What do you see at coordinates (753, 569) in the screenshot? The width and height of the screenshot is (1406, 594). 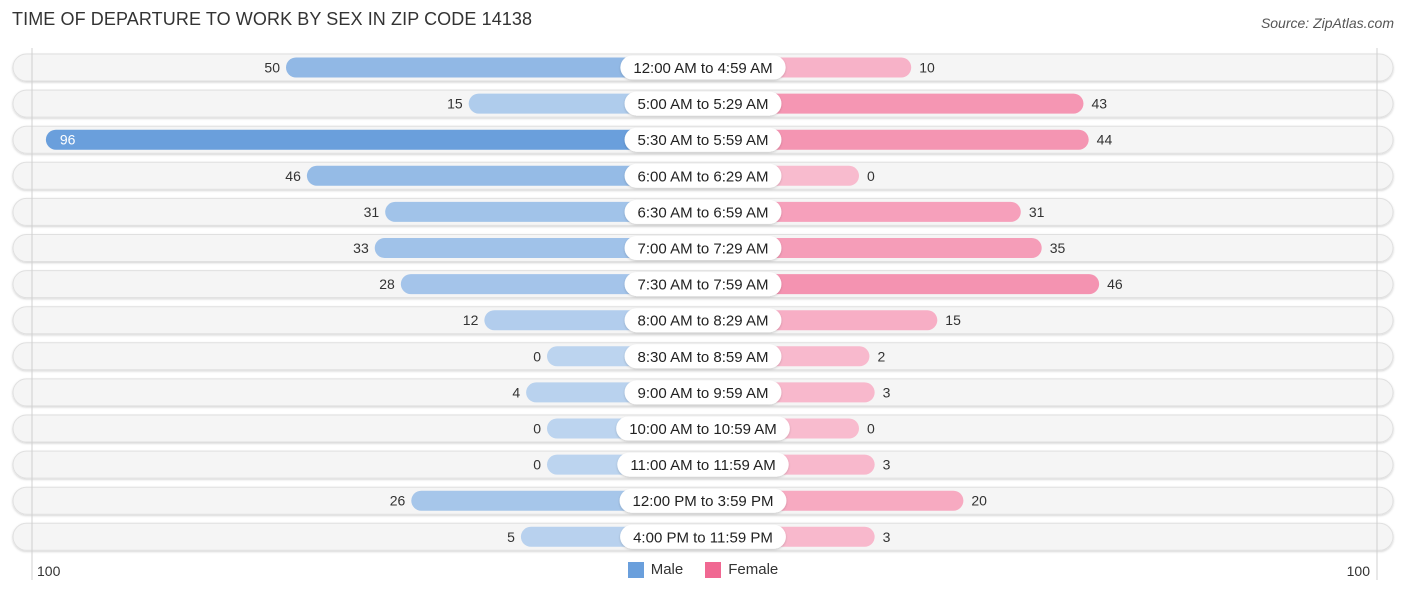 I see `legend-label-female: Female` at bounding box center [753, 569].